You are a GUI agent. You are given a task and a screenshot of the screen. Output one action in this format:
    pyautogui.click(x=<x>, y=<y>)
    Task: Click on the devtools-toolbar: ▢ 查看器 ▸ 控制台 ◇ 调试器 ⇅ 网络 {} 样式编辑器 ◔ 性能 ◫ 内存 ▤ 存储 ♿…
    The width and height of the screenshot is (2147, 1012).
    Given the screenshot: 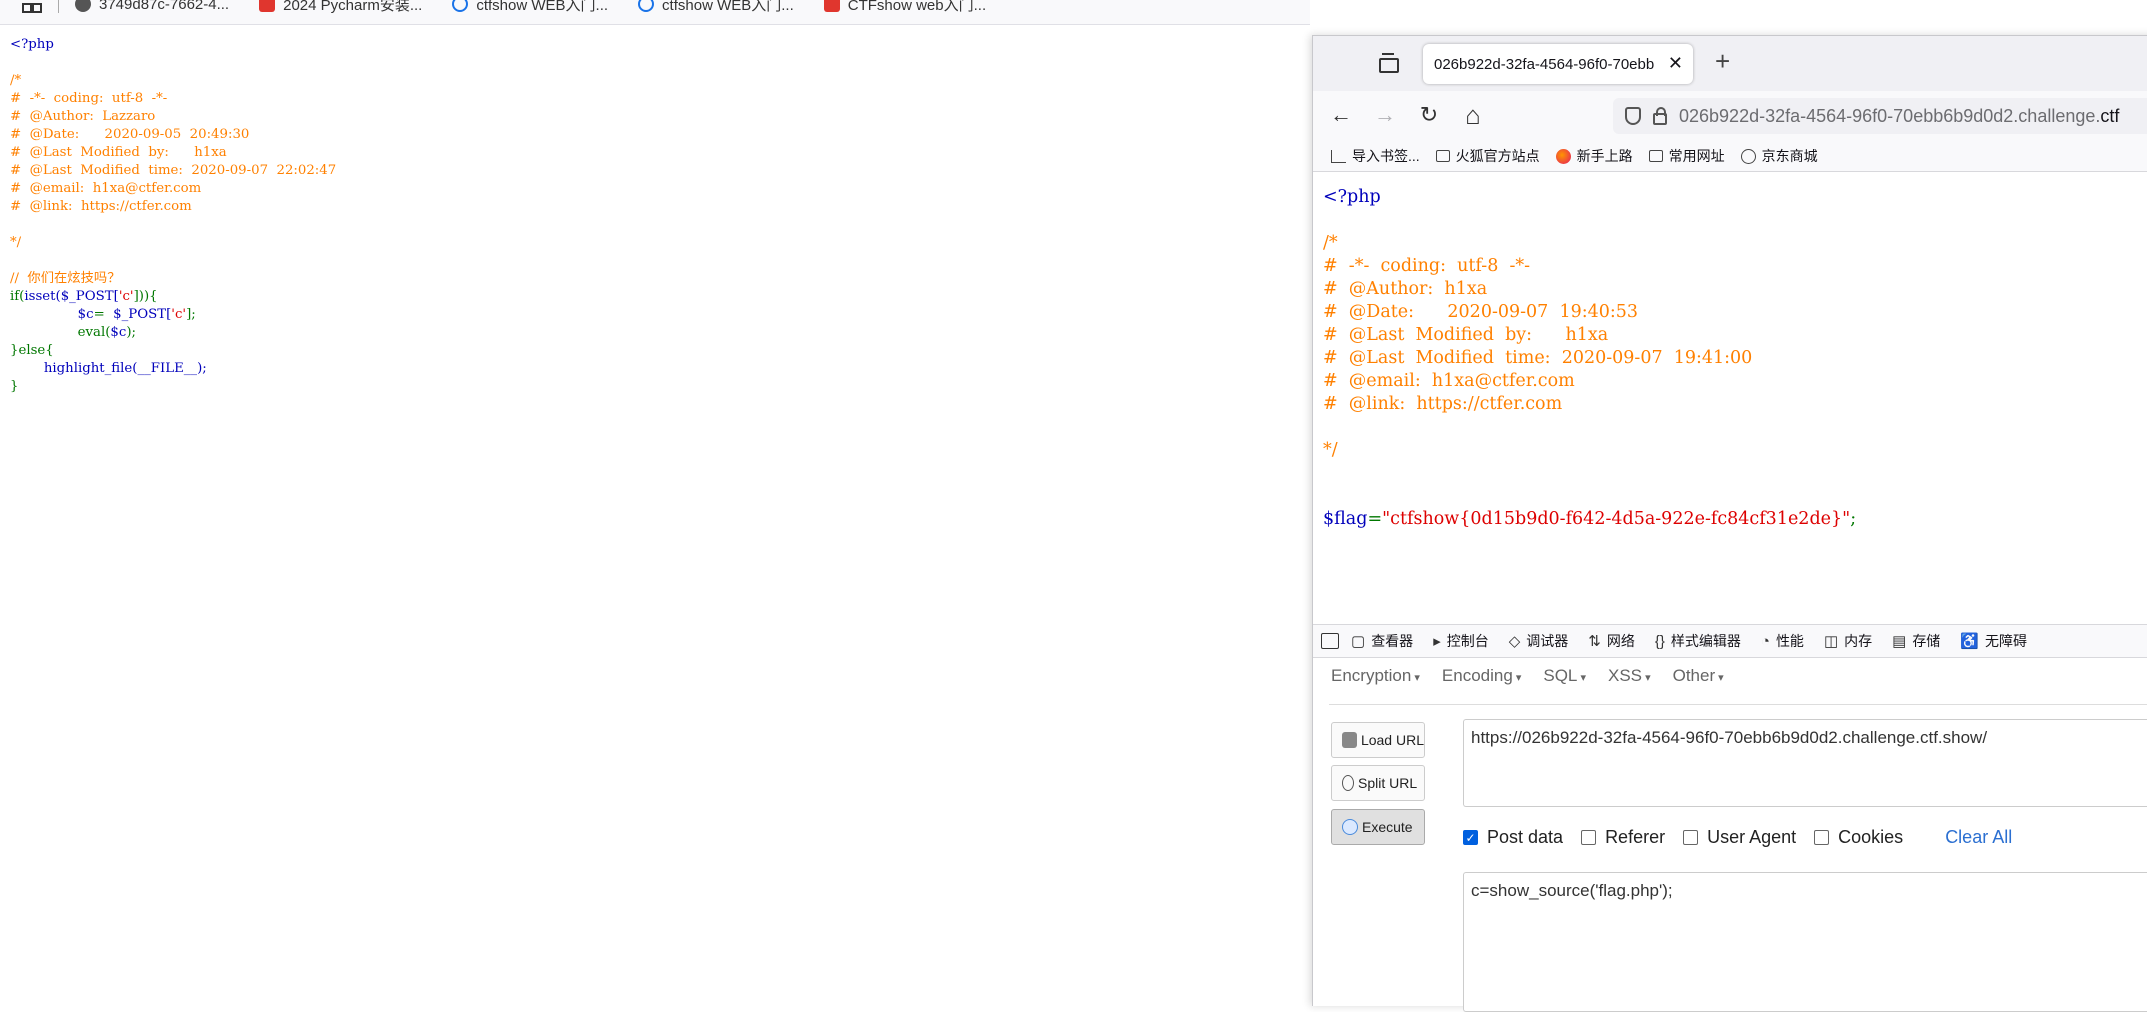 What is the action you would take?
    pyautogui.click(x=1730, y=641)
    